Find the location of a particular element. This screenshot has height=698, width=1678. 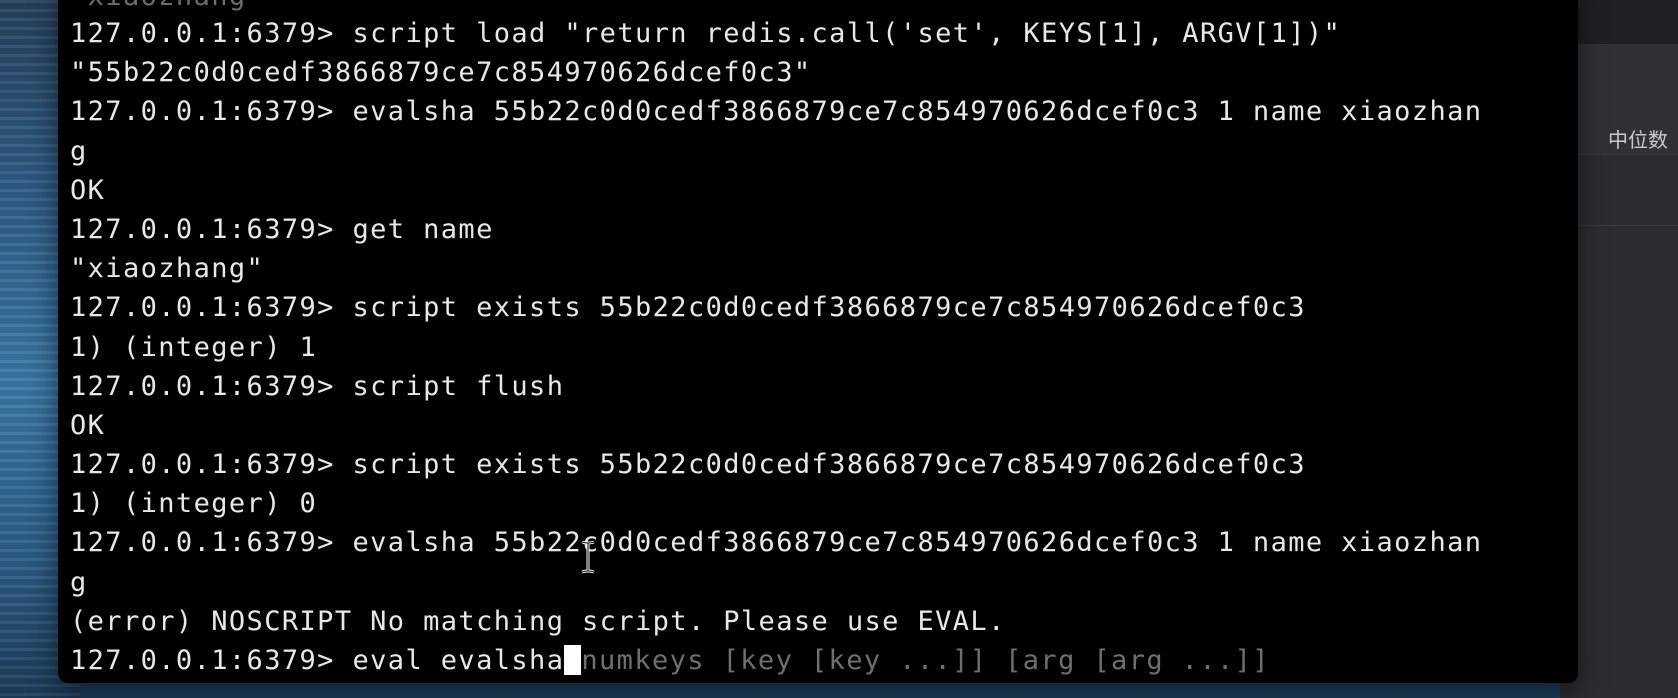

terminal-prompt: 127.0.0.1:6379> is located at coordinates (211, 660).